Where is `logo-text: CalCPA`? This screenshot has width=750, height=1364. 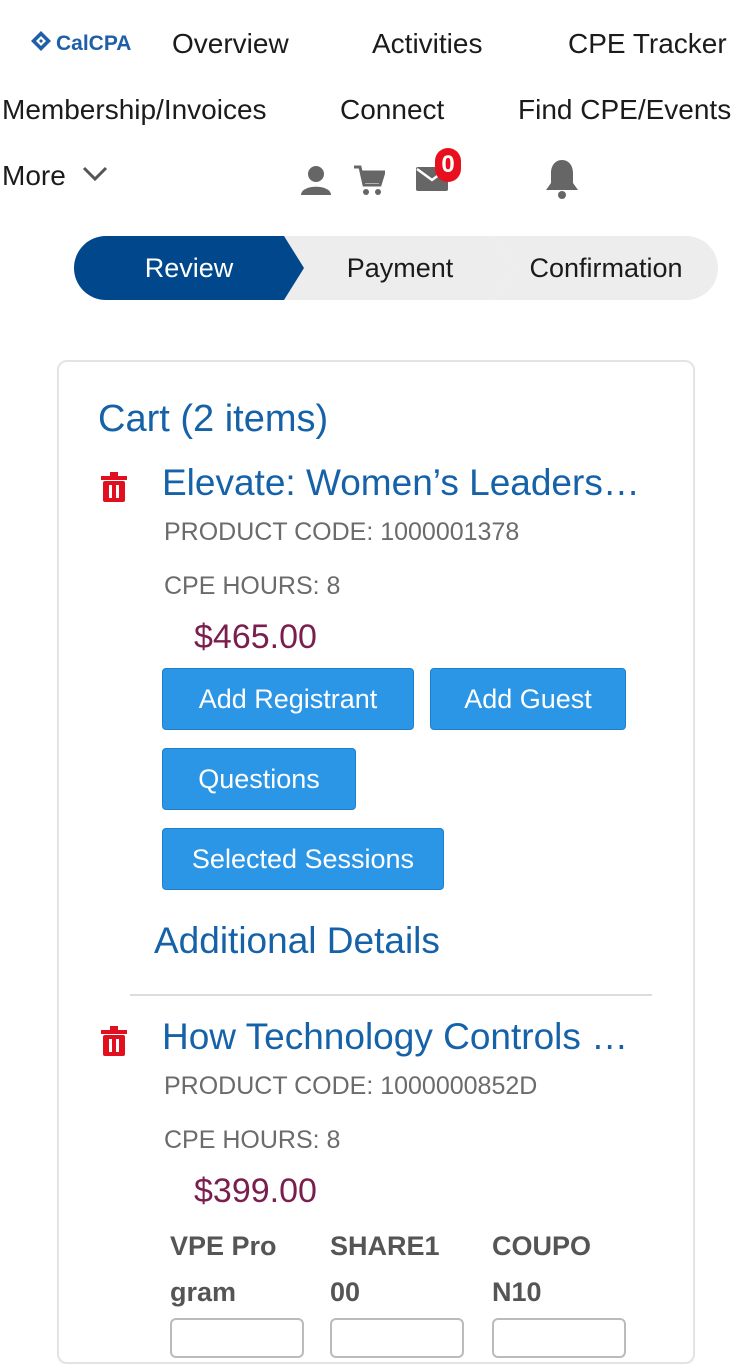
logo-text: CalCPA is located at coordinates (94, 43).